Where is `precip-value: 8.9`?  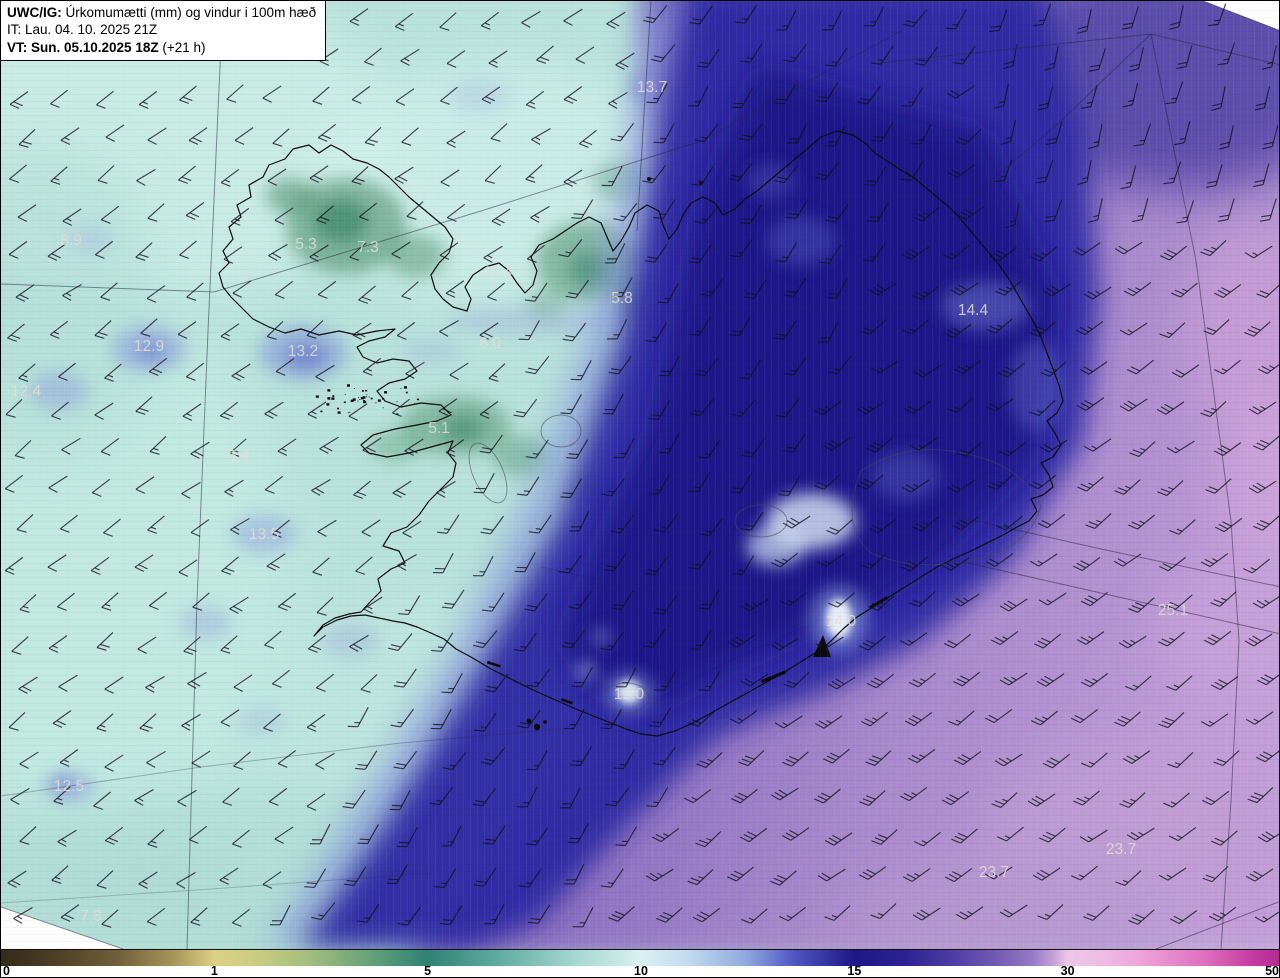 precip-value: 8.9 is located at coordinates (71, 240).